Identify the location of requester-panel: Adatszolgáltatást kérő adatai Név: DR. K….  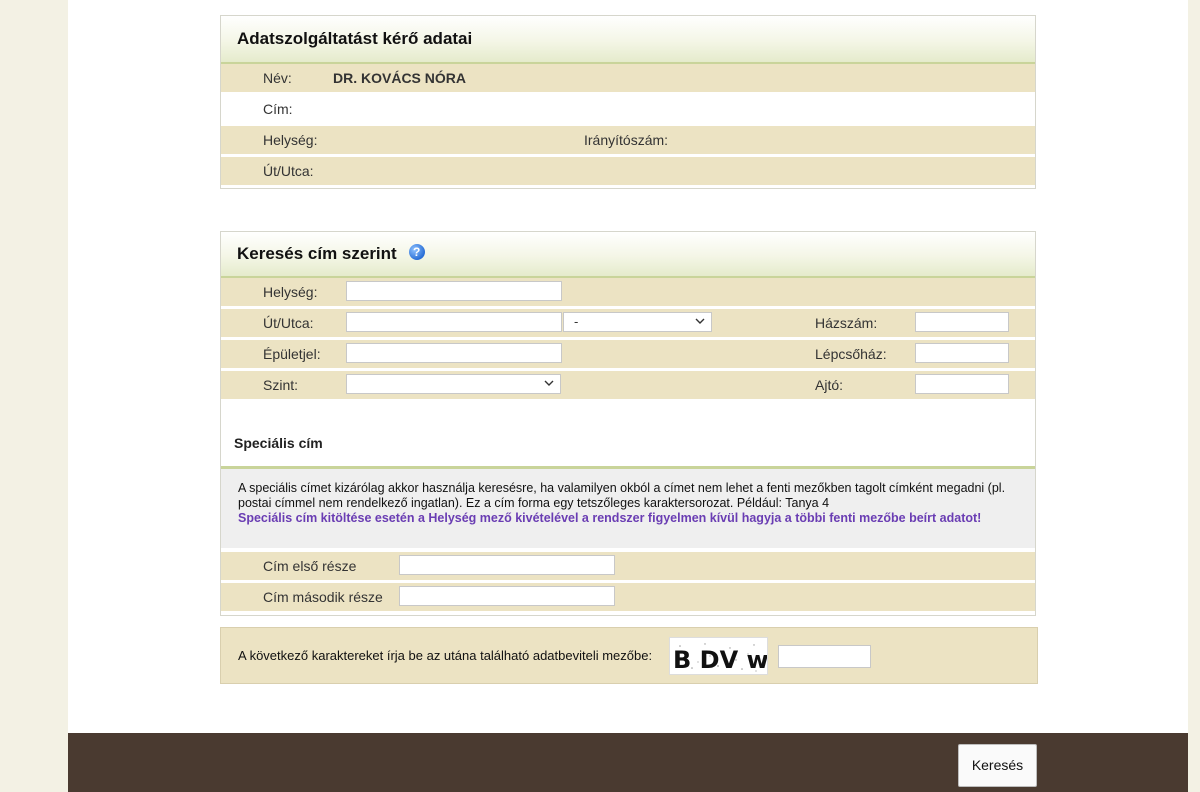
(628, 102).